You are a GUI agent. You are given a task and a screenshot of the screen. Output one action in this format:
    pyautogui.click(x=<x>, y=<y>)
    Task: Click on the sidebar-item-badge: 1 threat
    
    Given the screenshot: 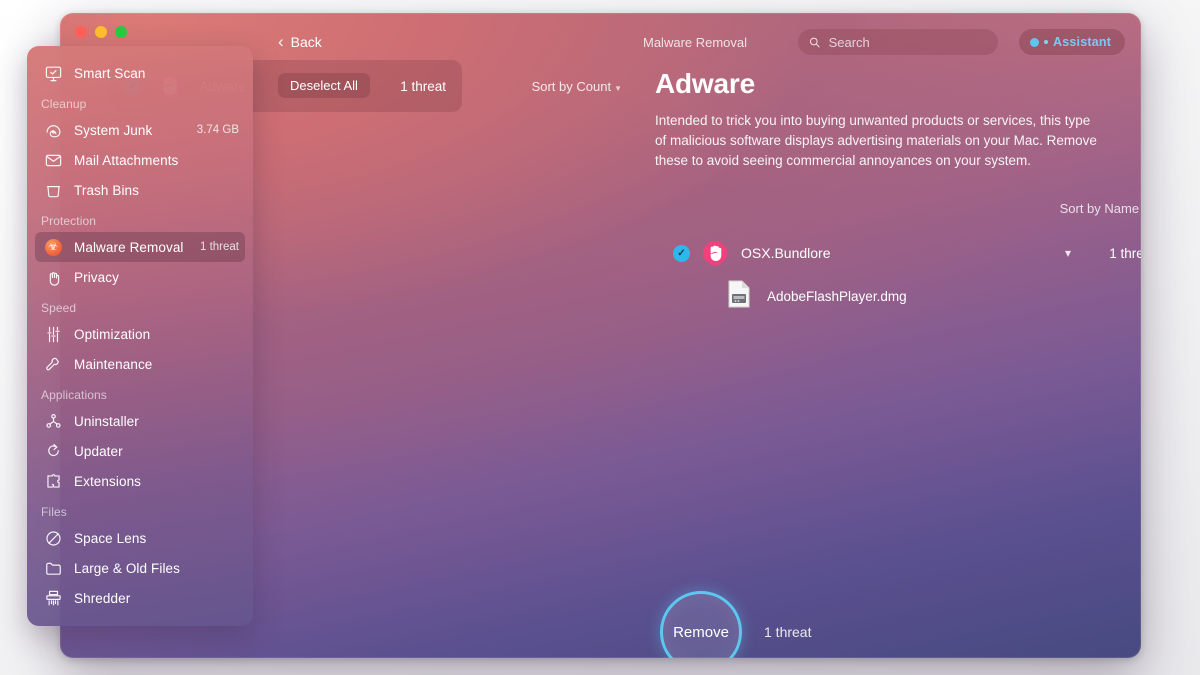 What is the action you would take?
    pyautogui.click(x=219, y=247)
    